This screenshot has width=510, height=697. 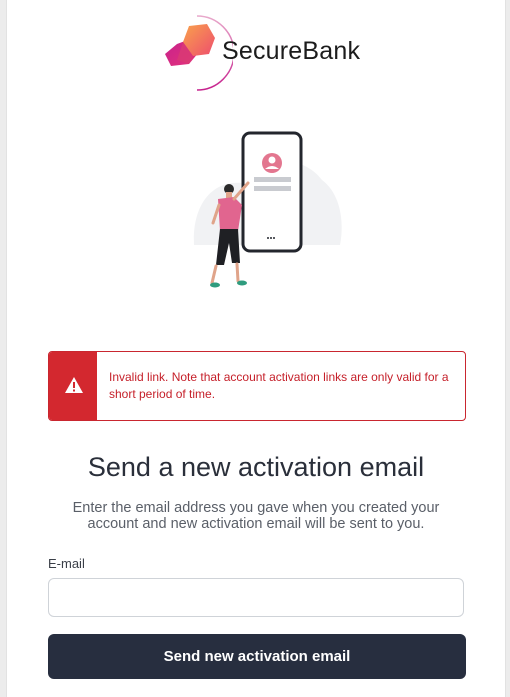 I want to click on brand-name: SecureBank, so click(x=291, y=51).